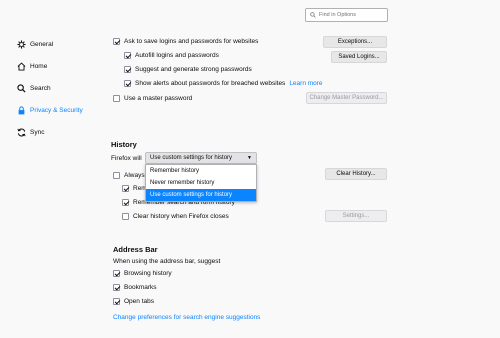 The height and width of the screenshot is (338, 500). I want to click on dropdown-option: Remember history, so click(201, 171).